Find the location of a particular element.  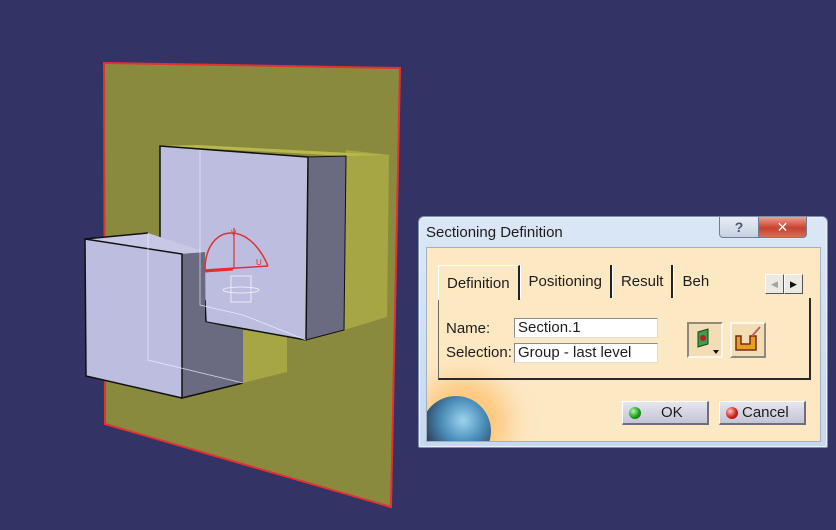

tab-positioning: Positioning is located at coordinates (565, 281).